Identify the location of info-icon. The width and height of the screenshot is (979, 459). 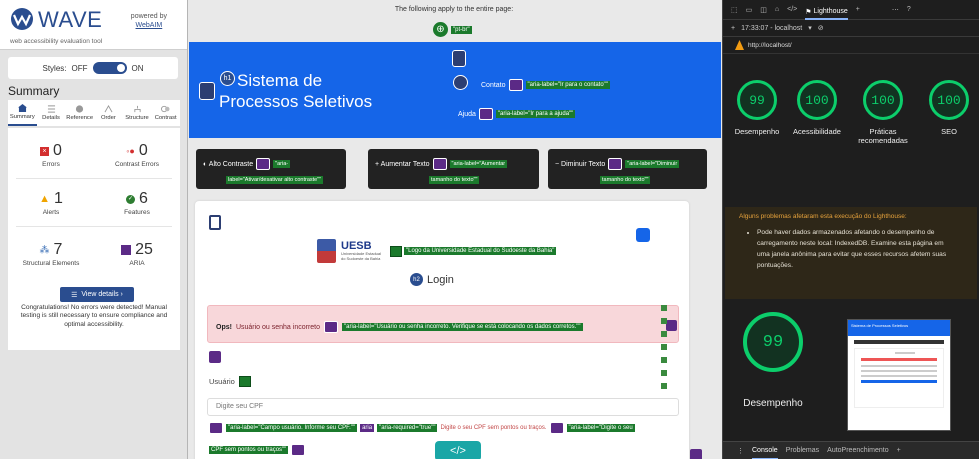
(80, 109).